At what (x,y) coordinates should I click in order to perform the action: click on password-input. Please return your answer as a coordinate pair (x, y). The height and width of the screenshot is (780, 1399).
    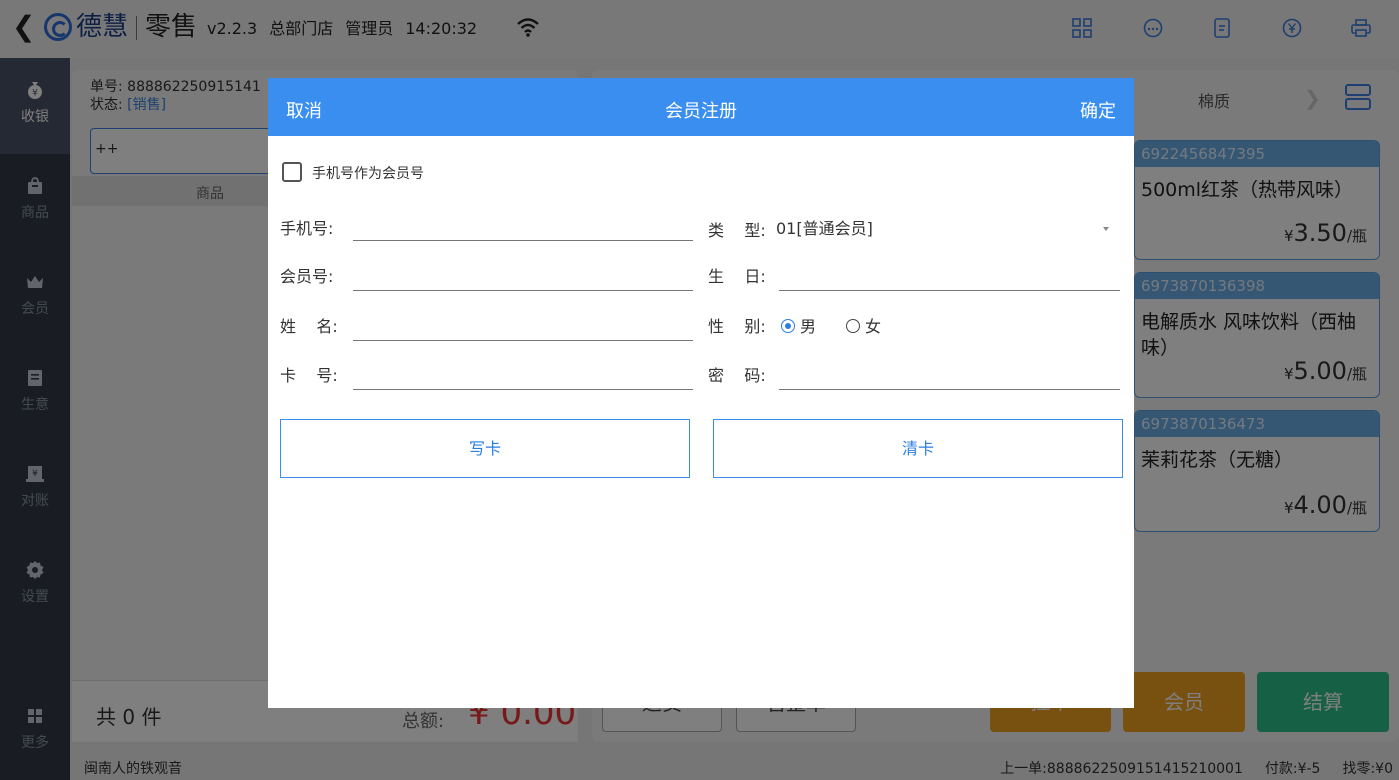
    Looking at the image, I should click on (949, 378).